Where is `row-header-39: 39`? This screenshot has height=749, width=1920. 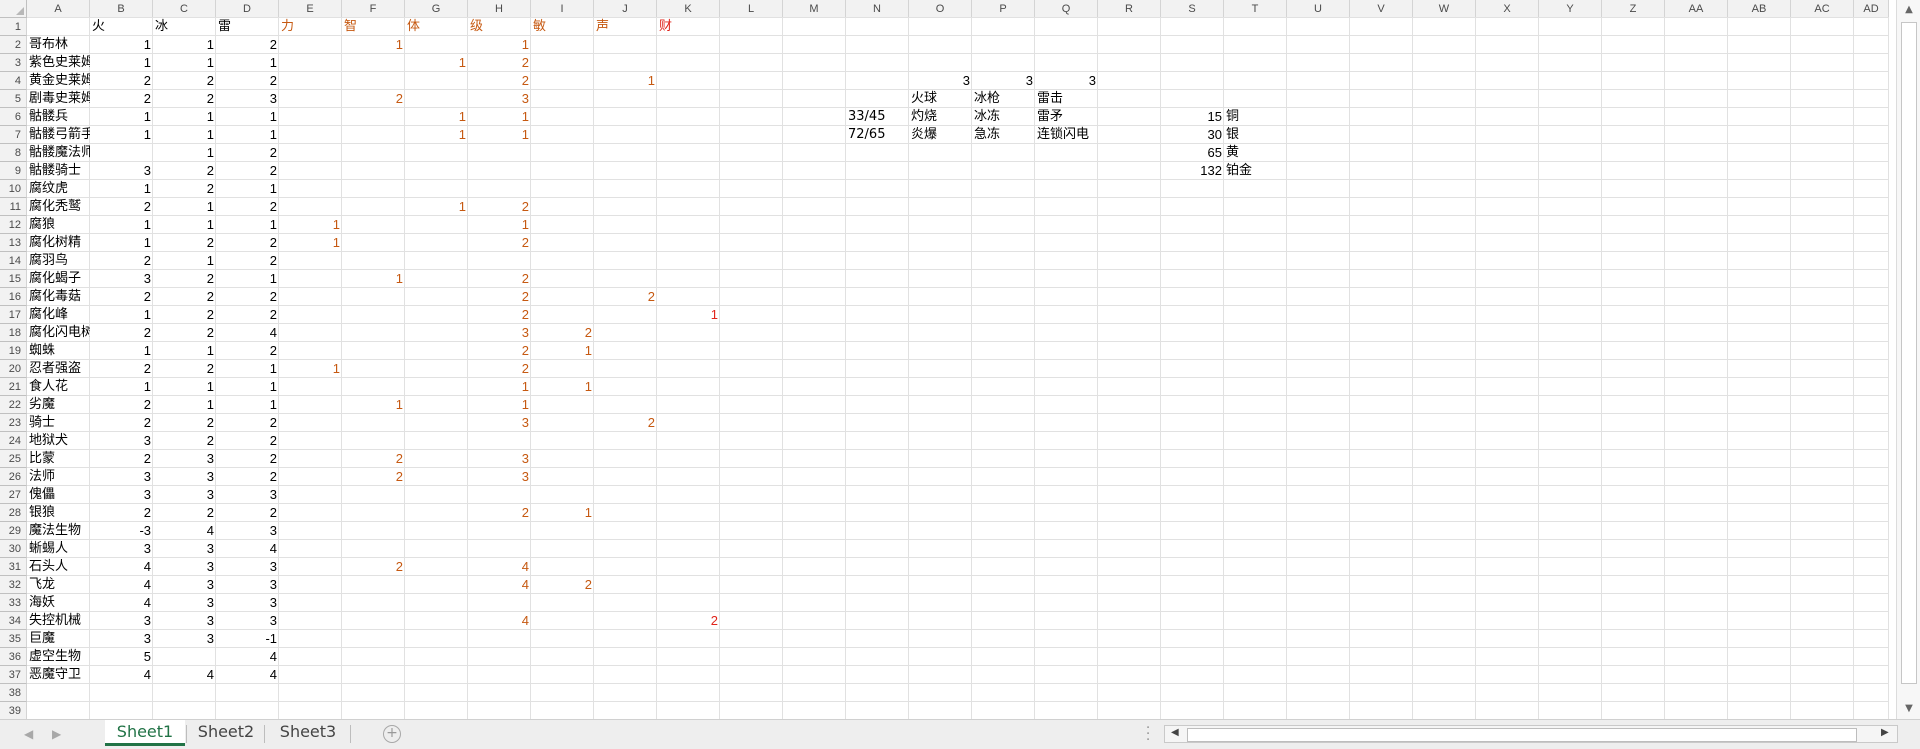 row-header-39: 39 is located at coordinates (13, 710).